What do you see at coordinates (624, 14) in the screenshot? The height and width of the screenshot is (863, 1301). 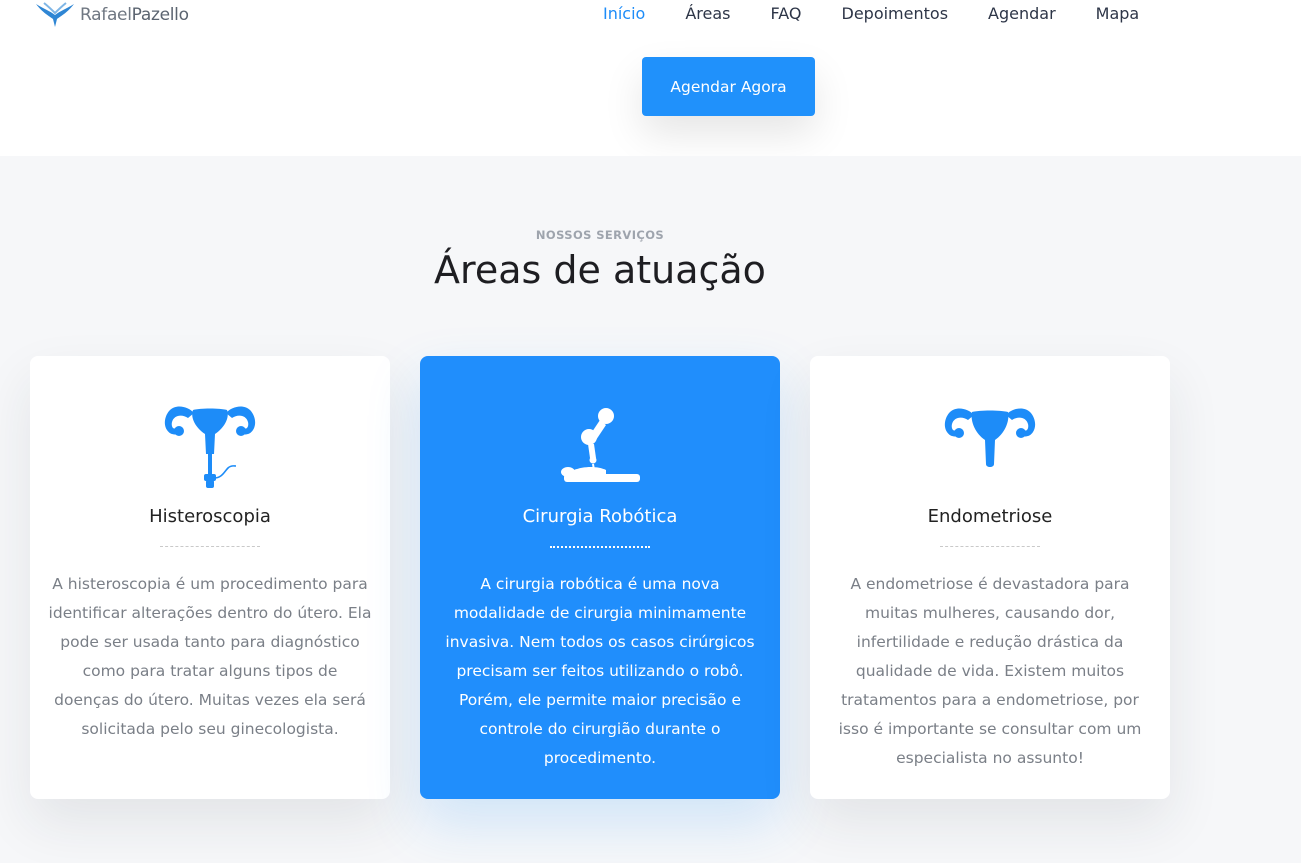 I see `nav-item-inicio: Início` at bounding box center [624, 14].